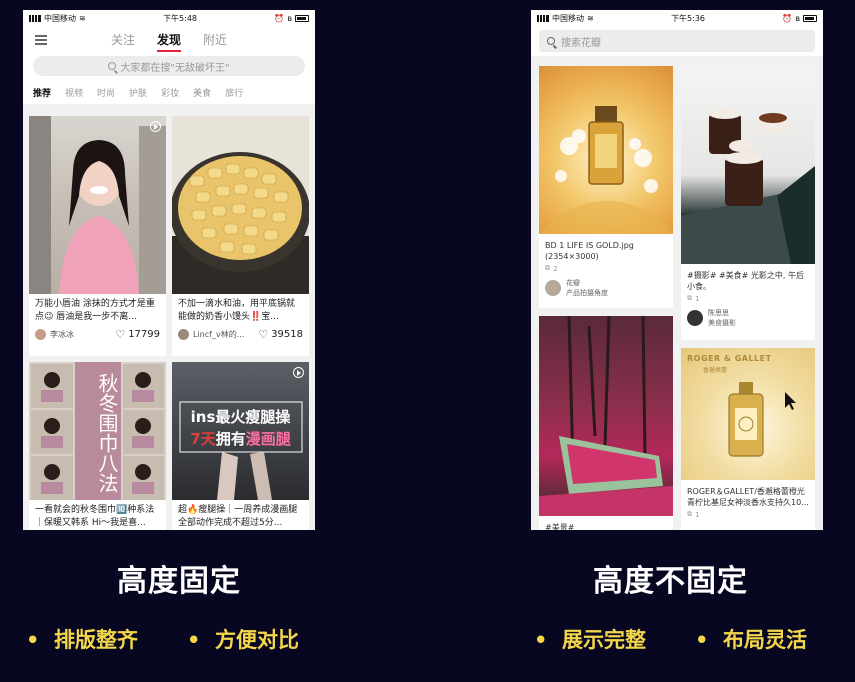 This screenshot has height=682, width=855. Describe the element at coordinates (180, 18) in the screenshot. I see `status-time: 下午5:48` at that location.